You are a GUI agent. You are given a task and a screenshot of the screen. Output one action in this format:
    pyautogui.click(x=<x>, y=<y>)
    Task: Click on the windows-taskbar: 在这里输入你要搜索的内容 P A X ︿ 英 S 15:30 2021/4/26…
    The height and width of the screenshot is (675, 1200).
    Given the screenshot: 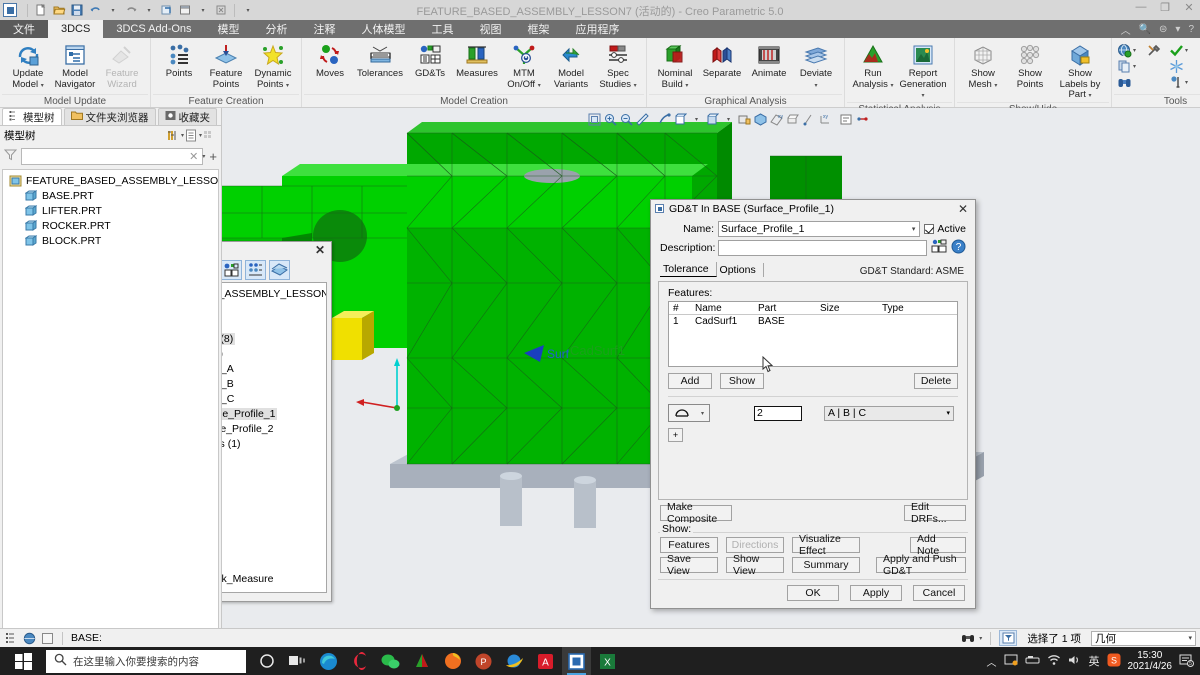 What is the action you would take?
    pyautogui.click(x=600, y=661)
    